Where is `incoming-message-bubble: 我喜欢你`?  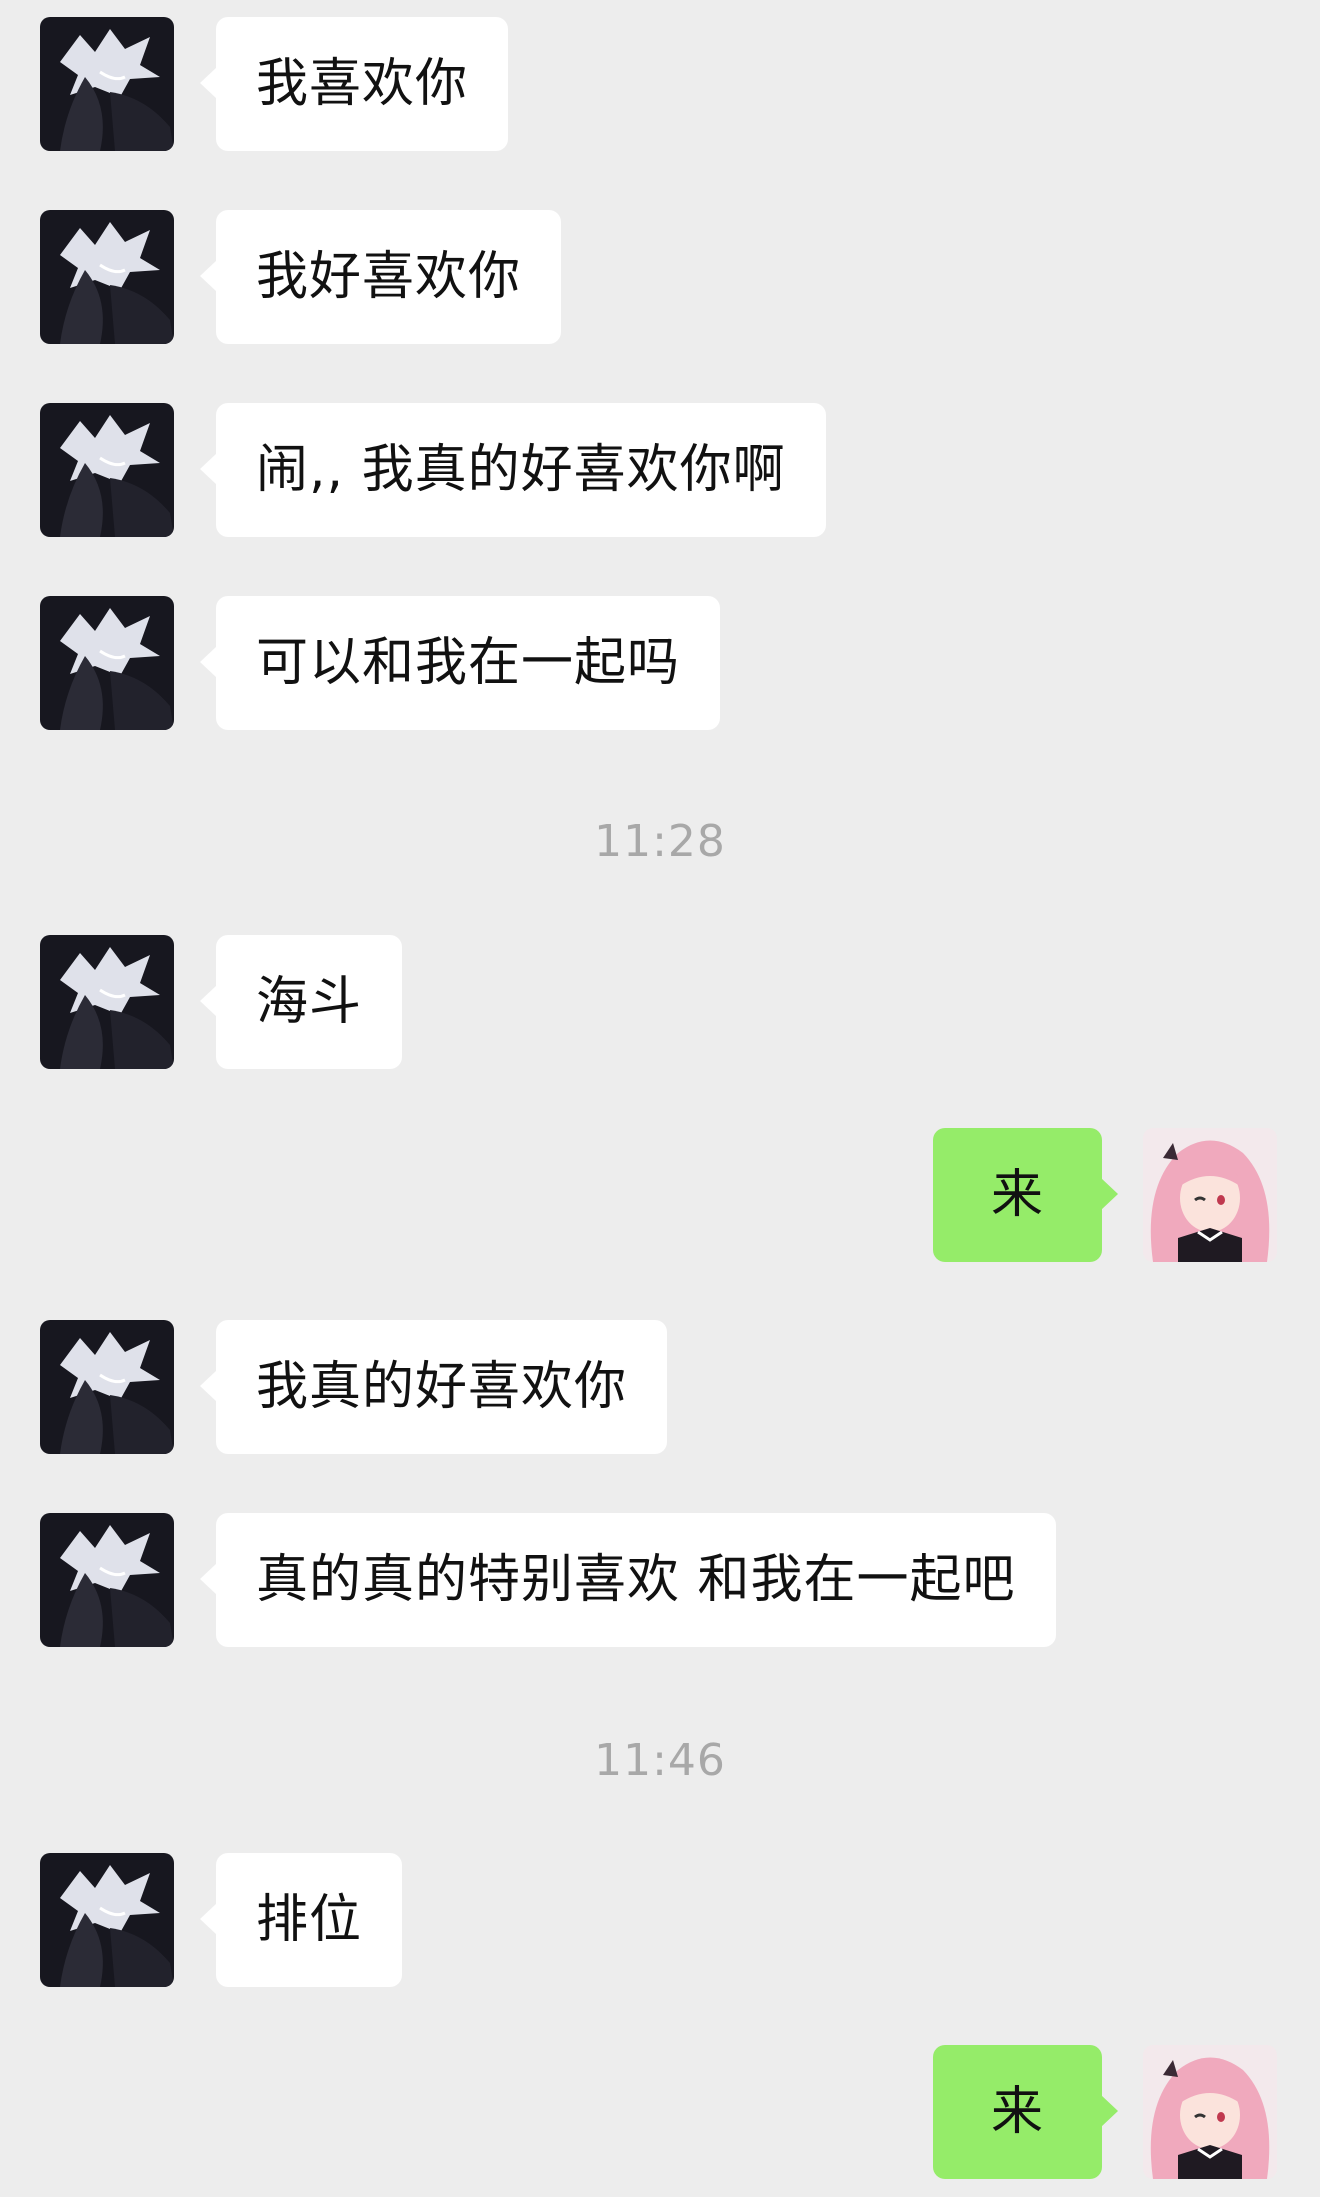 incoming-message-bubble: 我喜欢你 is located at coordinates (354, 84).